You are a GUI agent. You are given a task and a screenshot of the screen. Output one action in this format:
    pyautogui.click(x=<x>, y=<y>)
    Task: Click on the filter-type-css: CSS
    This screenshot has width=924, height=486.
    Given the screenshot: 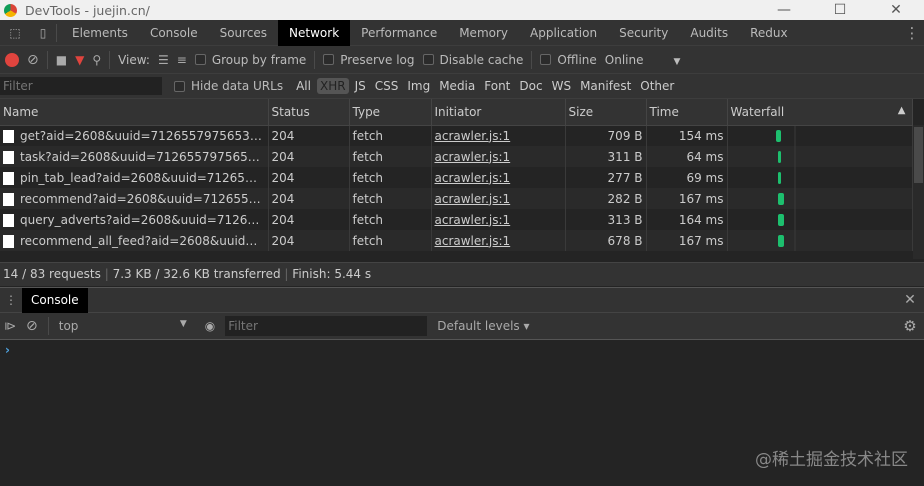 What is the action you would take?
    pyautogui.click(x=387, y=86)
    